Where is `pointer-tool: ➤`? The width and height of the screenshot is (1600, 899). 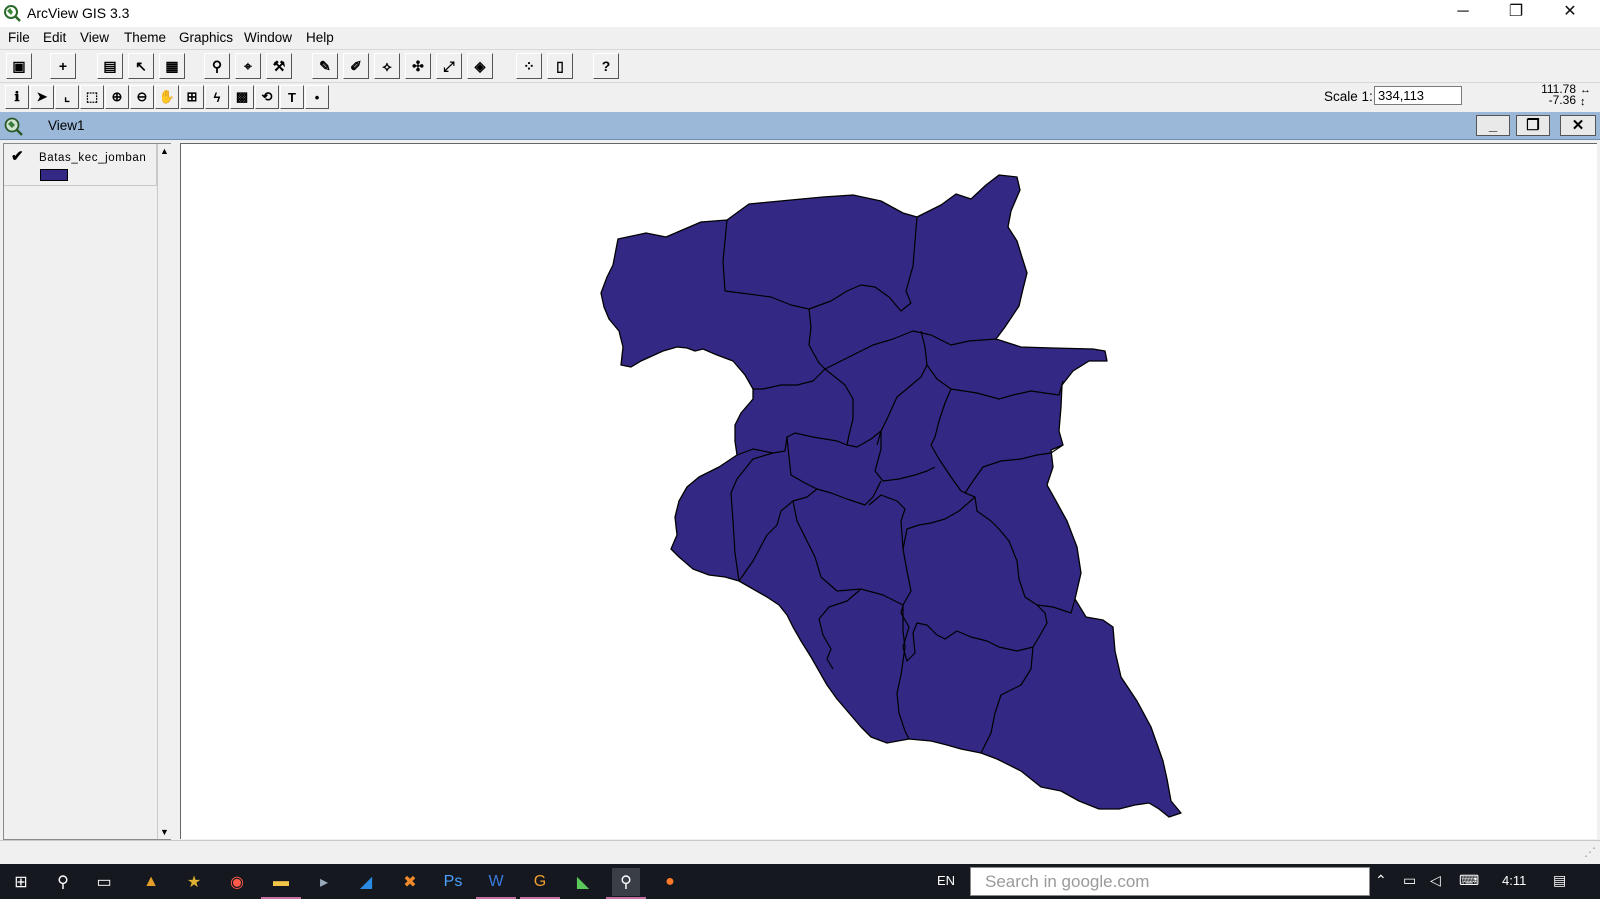 pointer-tool: ➤ is located at coordinates (42, 97).